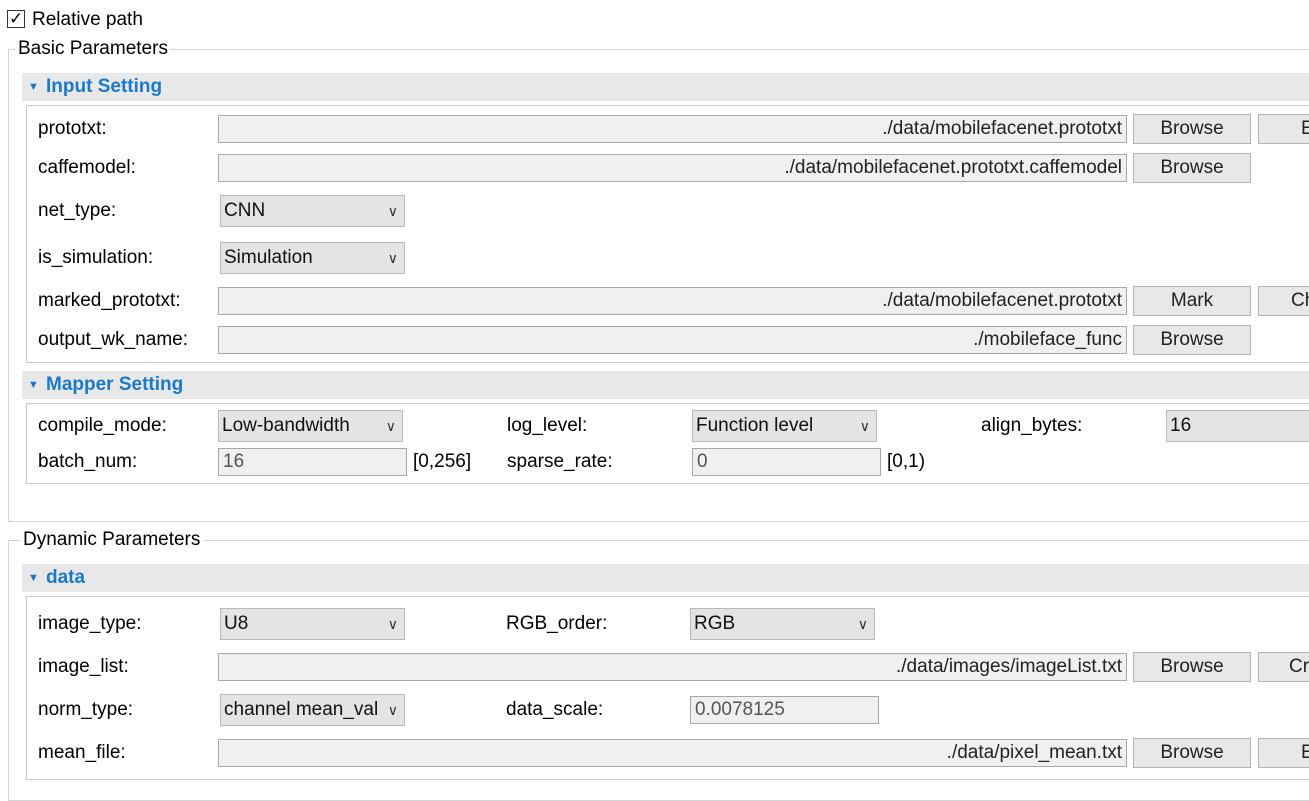  Describe the element at coordinates (715, 623) in the screenshot. I see `rgb-order-value: RGB` at that location.